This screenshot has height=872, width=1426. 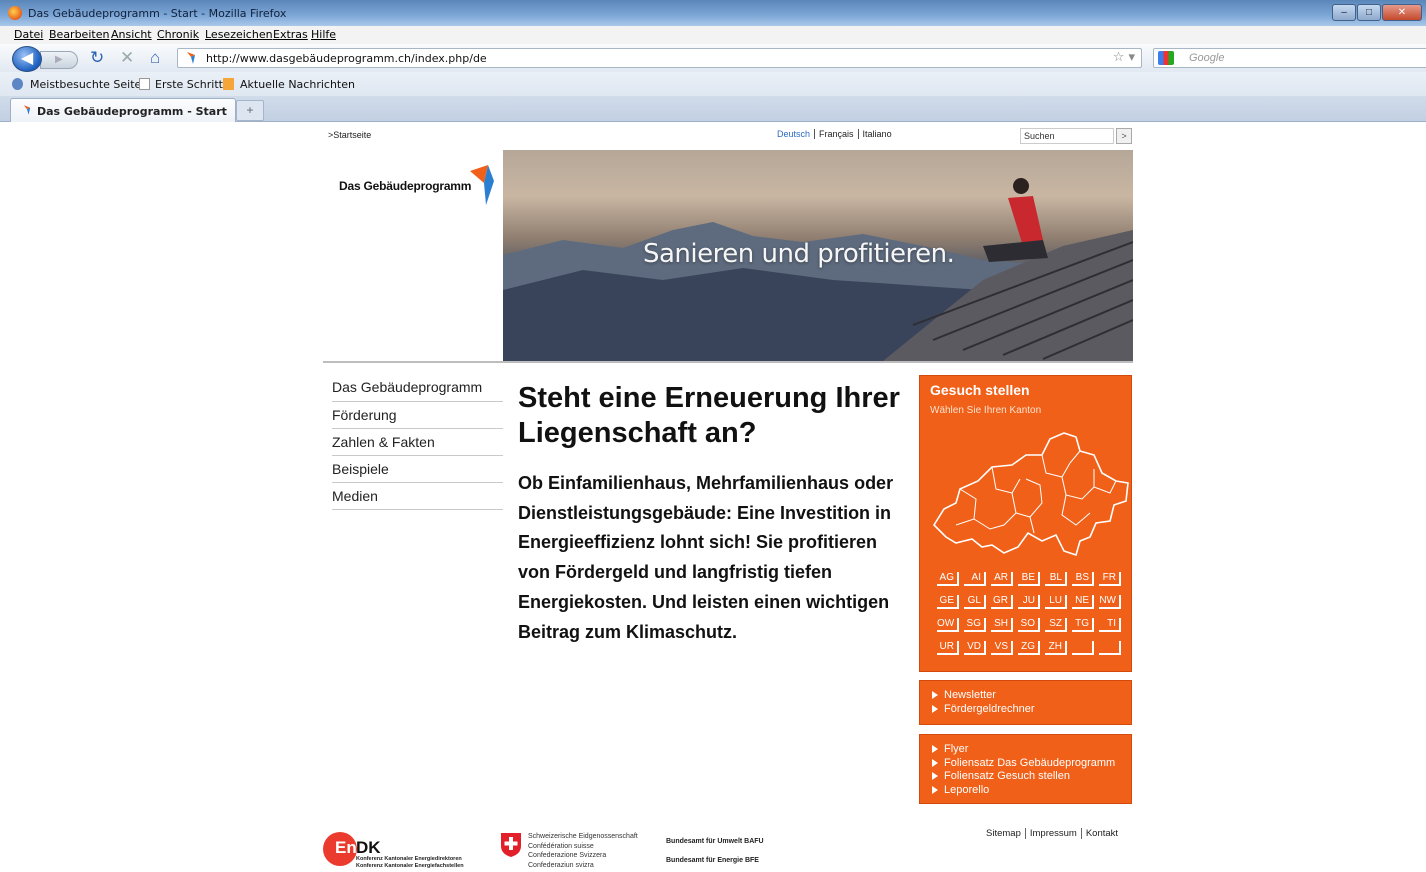 What do you see at coordinates (1056, 648) in the screenshot?
I see `canton-zh: ZH` at bounding box center [1056, 648].